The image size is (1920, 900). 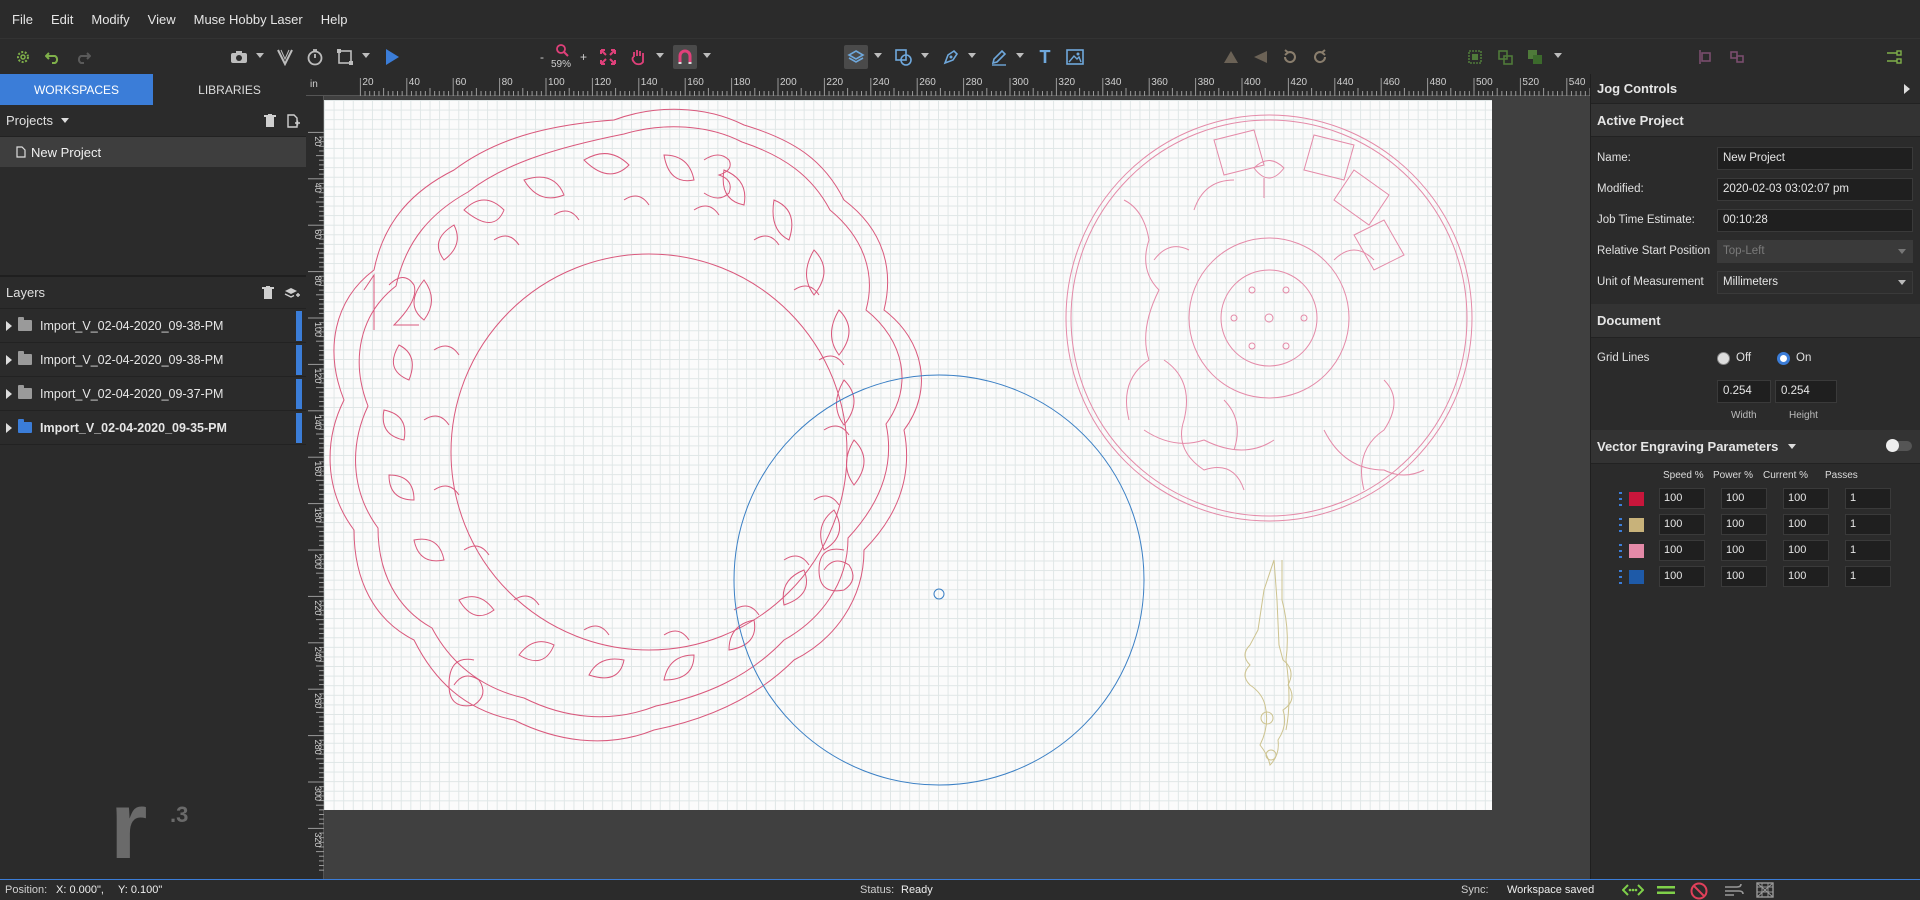 I want to click on jog-controls-header: Jog Controls, so click(x=1755, y=89).